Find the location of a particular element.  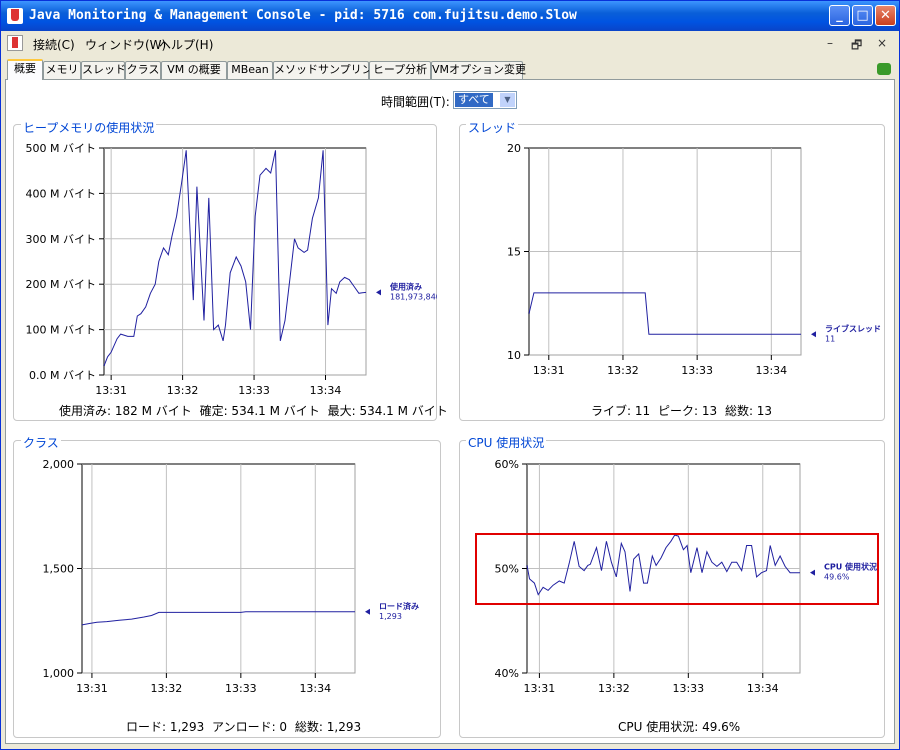

y-tick-label: 100 M バイト is located at coordinates (61, 330).